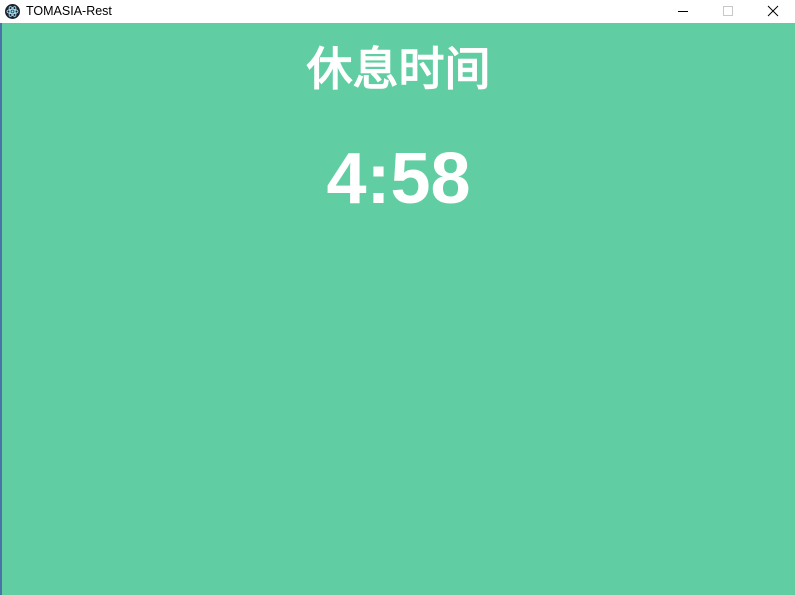 The width and height of the screenshot is (795, 595). Describe the element at coordinates (69, 11) in the screenshot. I see `window-title: TOMASIA-Rest` at that location.